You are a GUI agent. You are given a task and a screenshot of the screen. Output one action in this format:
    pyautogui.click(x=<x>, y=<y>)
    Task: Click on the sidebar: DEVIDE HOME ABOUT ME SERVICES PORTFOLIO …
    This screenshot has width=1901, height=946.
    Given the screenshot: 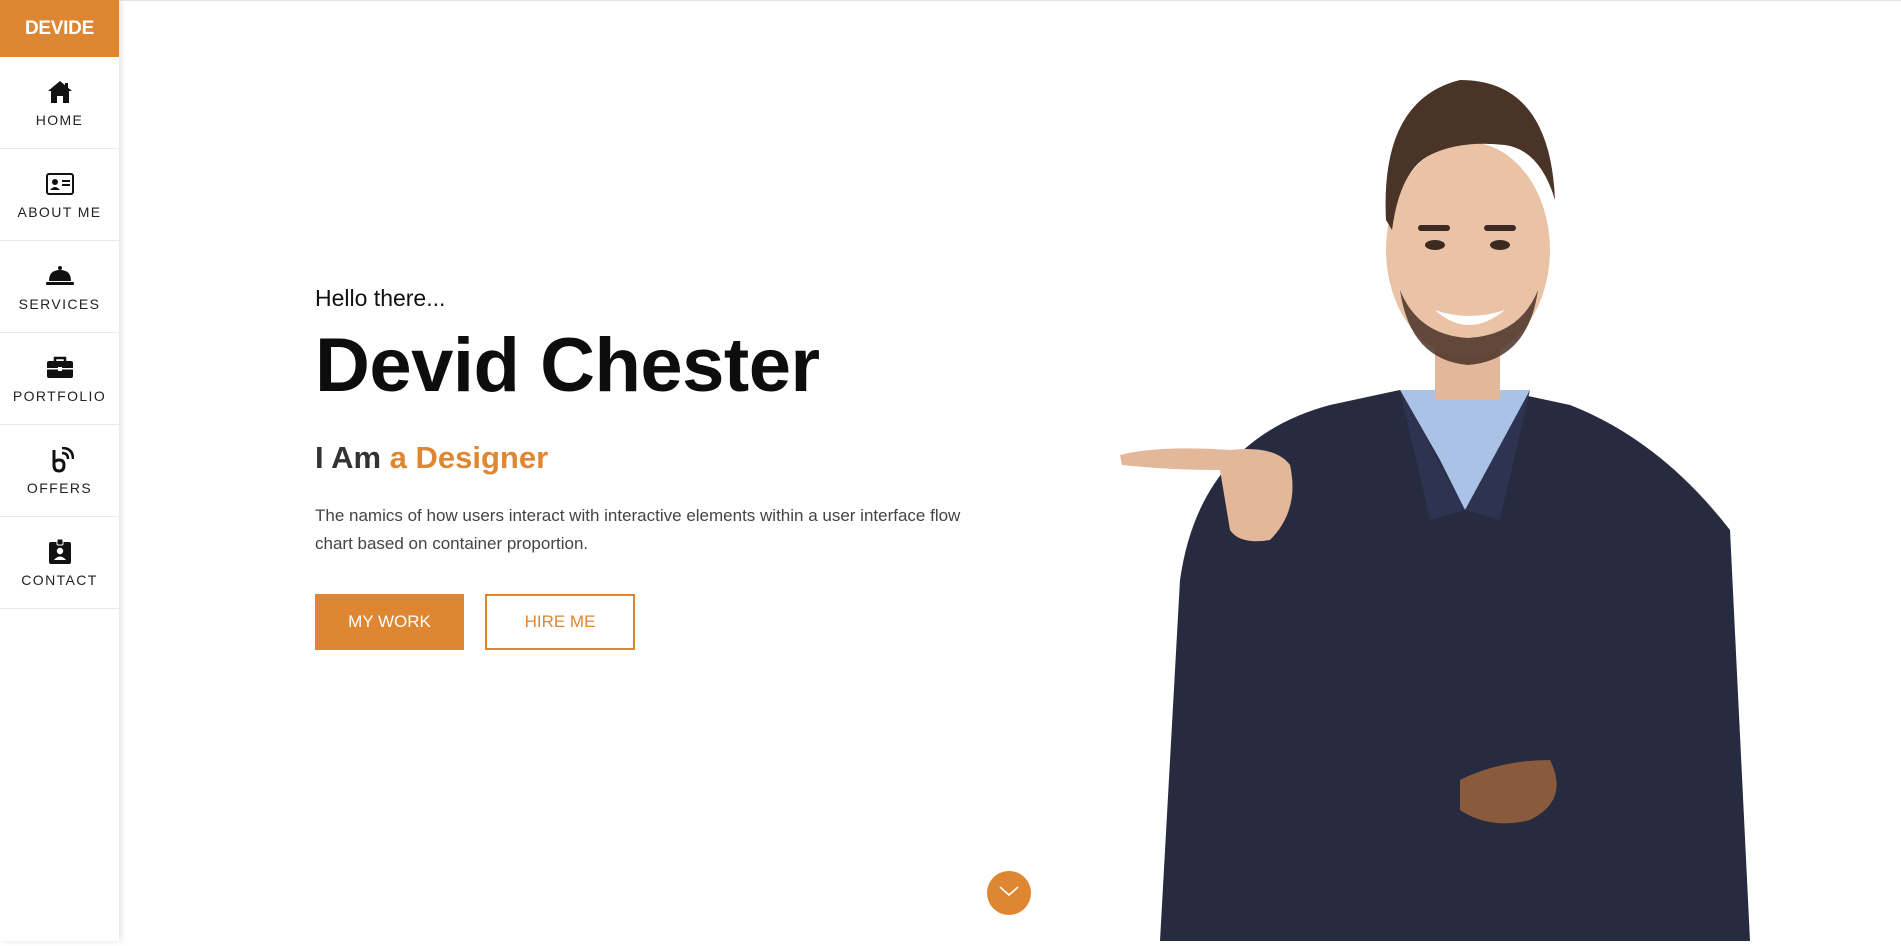 What is the action you would take?
    pyautogui.click(x=59, y=470)
    